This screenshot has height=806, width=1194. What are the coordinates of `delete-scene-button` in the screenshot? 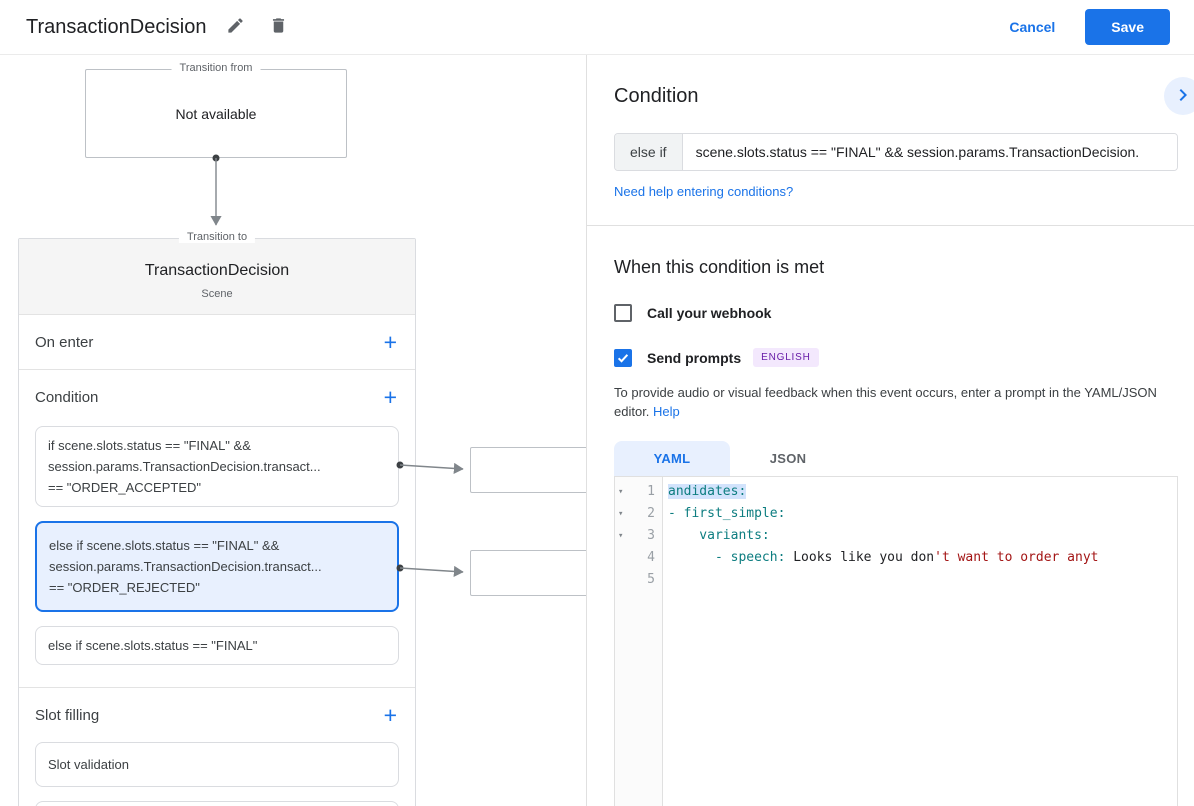 It's located at (278, 27).